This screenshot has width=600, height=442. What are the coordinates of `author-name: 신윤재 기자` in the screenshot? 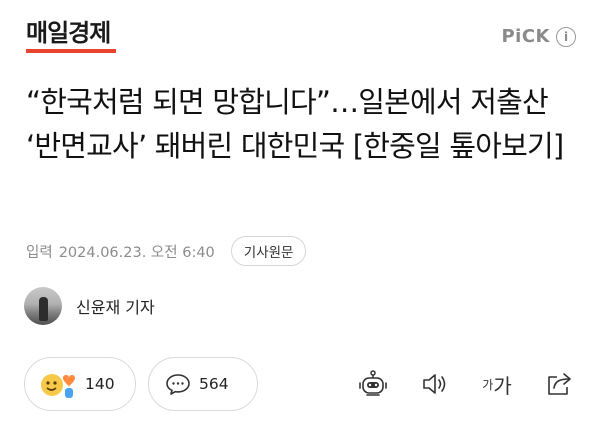 It's located at (115, 307).